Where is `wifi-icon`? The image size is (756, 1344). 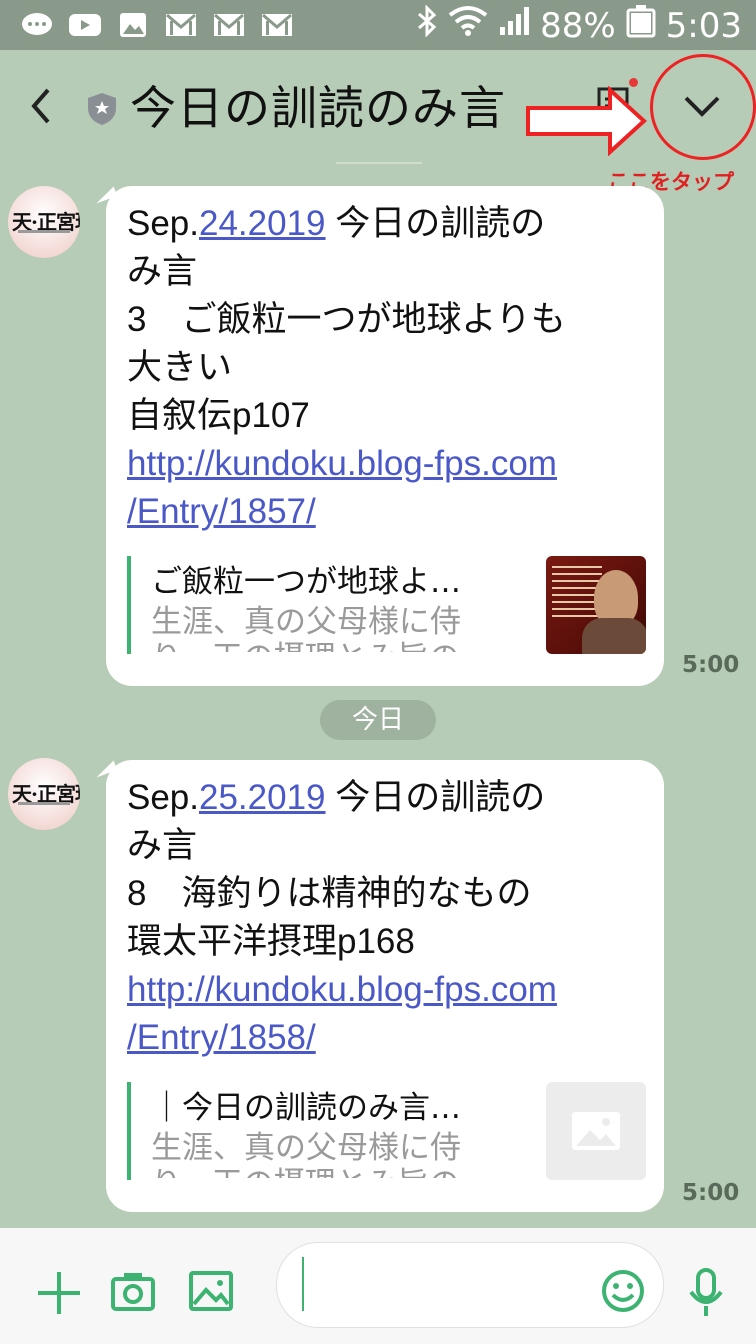 wifi-icon is located at coordinates (468, 25).